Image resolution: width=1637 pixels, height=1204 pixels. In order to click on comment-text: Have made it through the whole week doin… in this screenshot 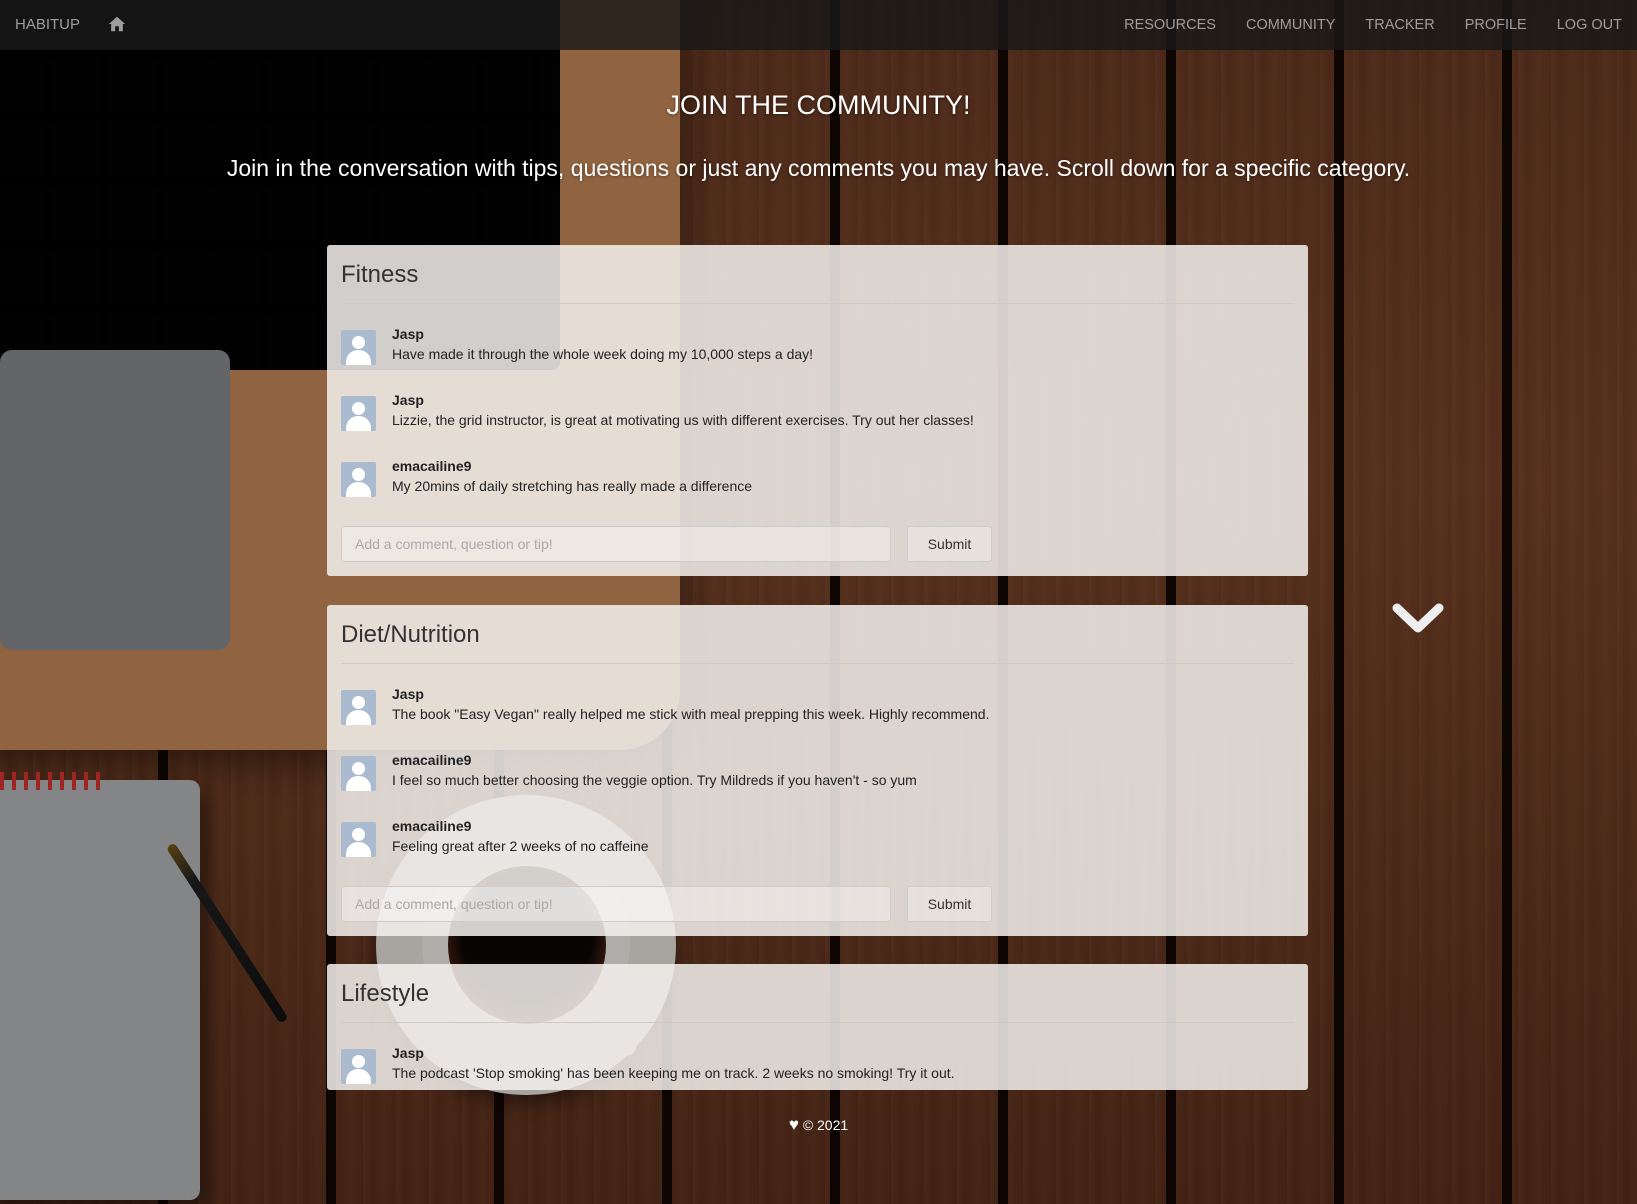, I will do `click(603, 354)`.